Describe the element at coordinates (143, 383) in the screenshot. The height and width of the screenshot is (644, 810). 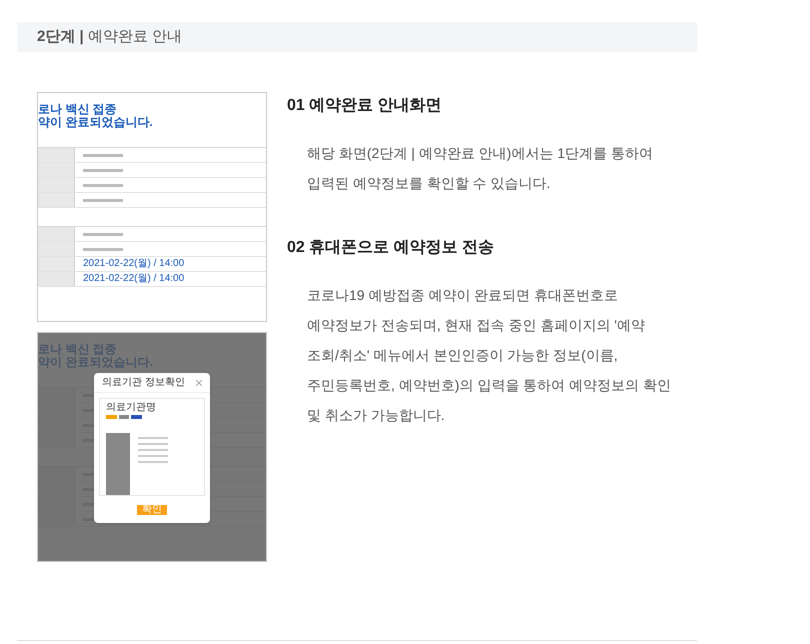
I see `modal-title: 의료기관 정보확인` at that location.